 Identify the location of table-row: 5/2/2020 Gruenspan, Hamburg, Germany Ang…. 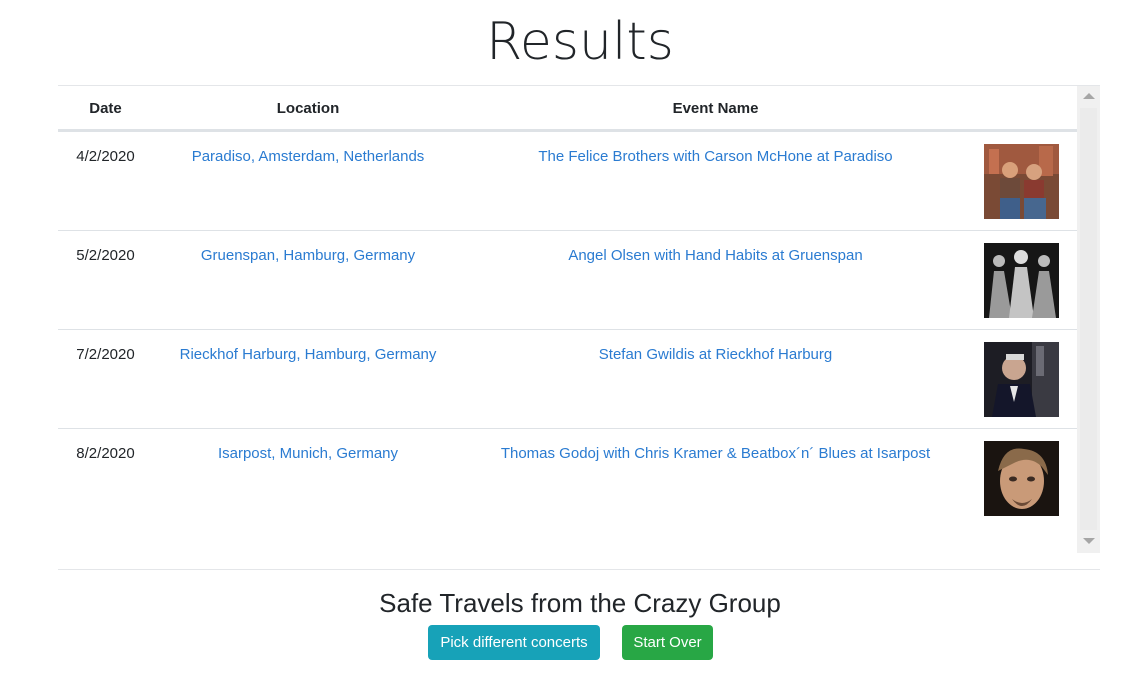
(567, 279).